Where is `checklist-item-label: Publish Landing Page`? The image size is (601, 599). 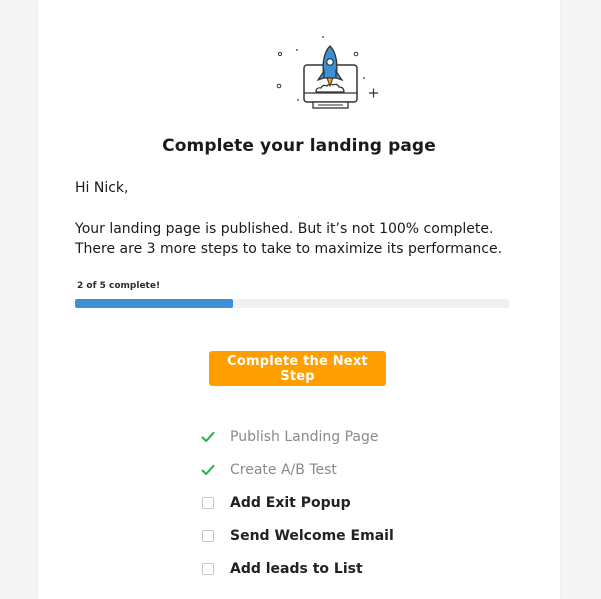
checklist-item-label: Publish Landing Page is located at coordinates (304, 436).